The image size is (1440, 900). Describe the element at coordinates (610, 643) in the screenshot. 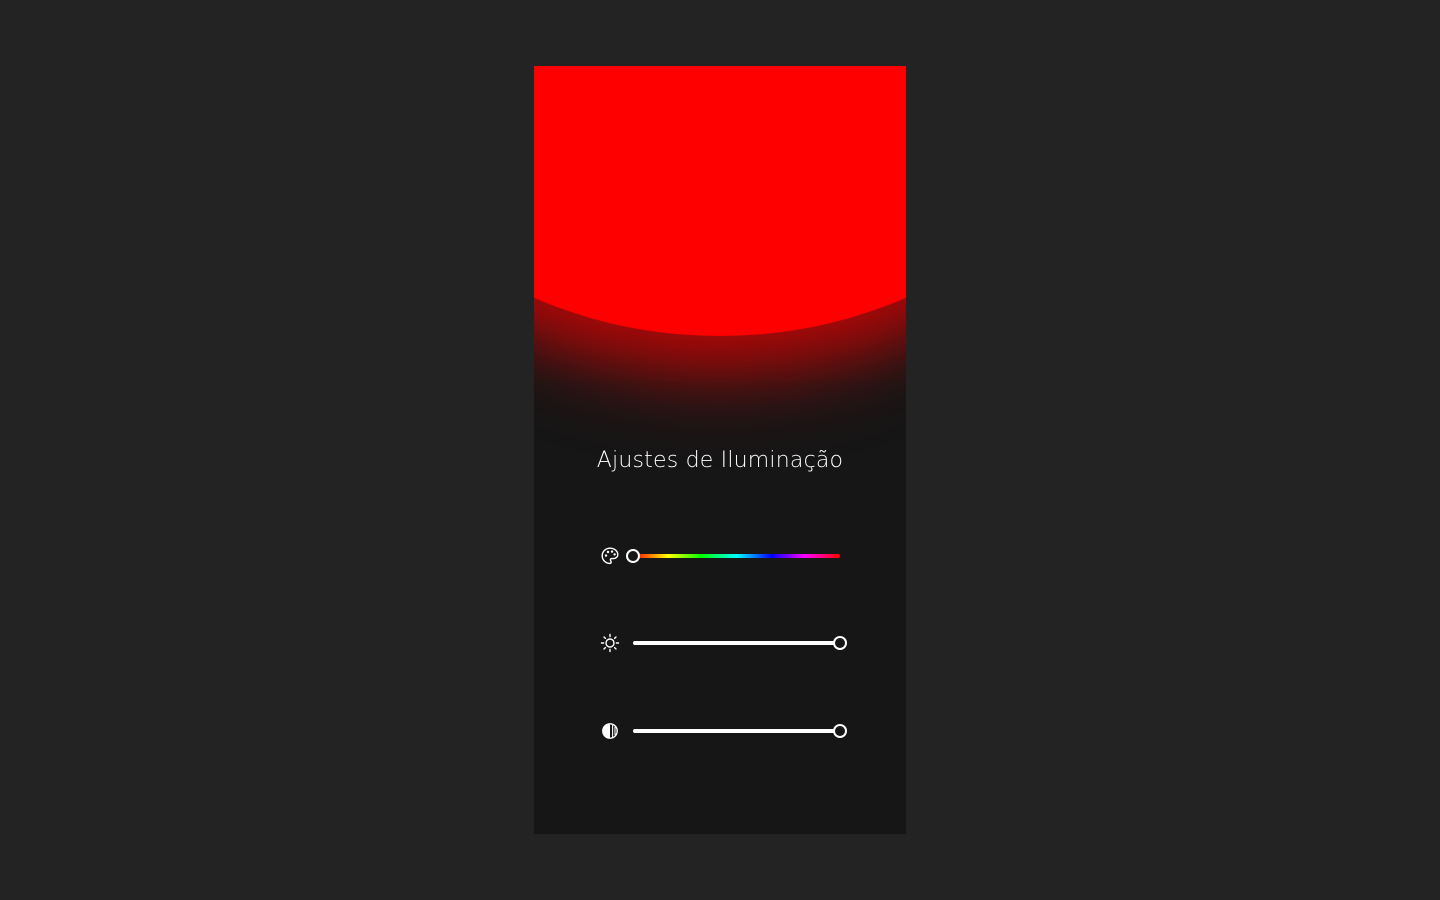

I see `sun-icon` at that location.